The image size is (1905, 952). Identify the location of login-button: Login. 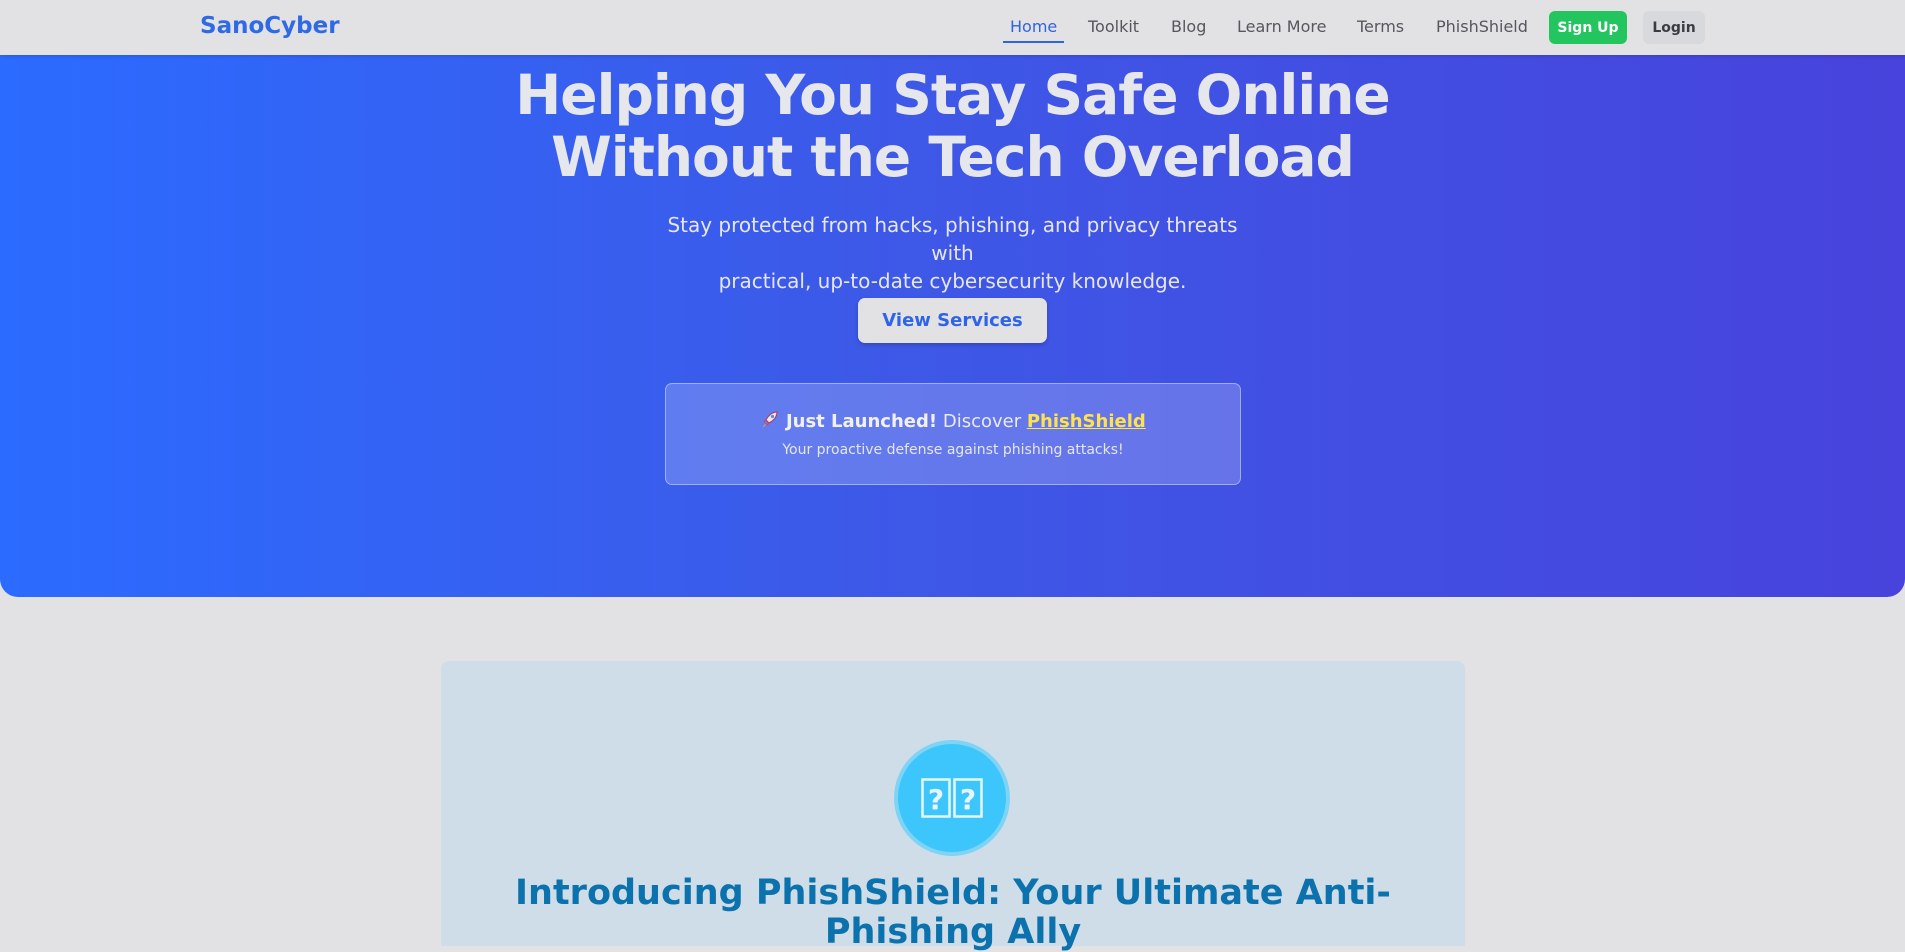
(1674, 27).